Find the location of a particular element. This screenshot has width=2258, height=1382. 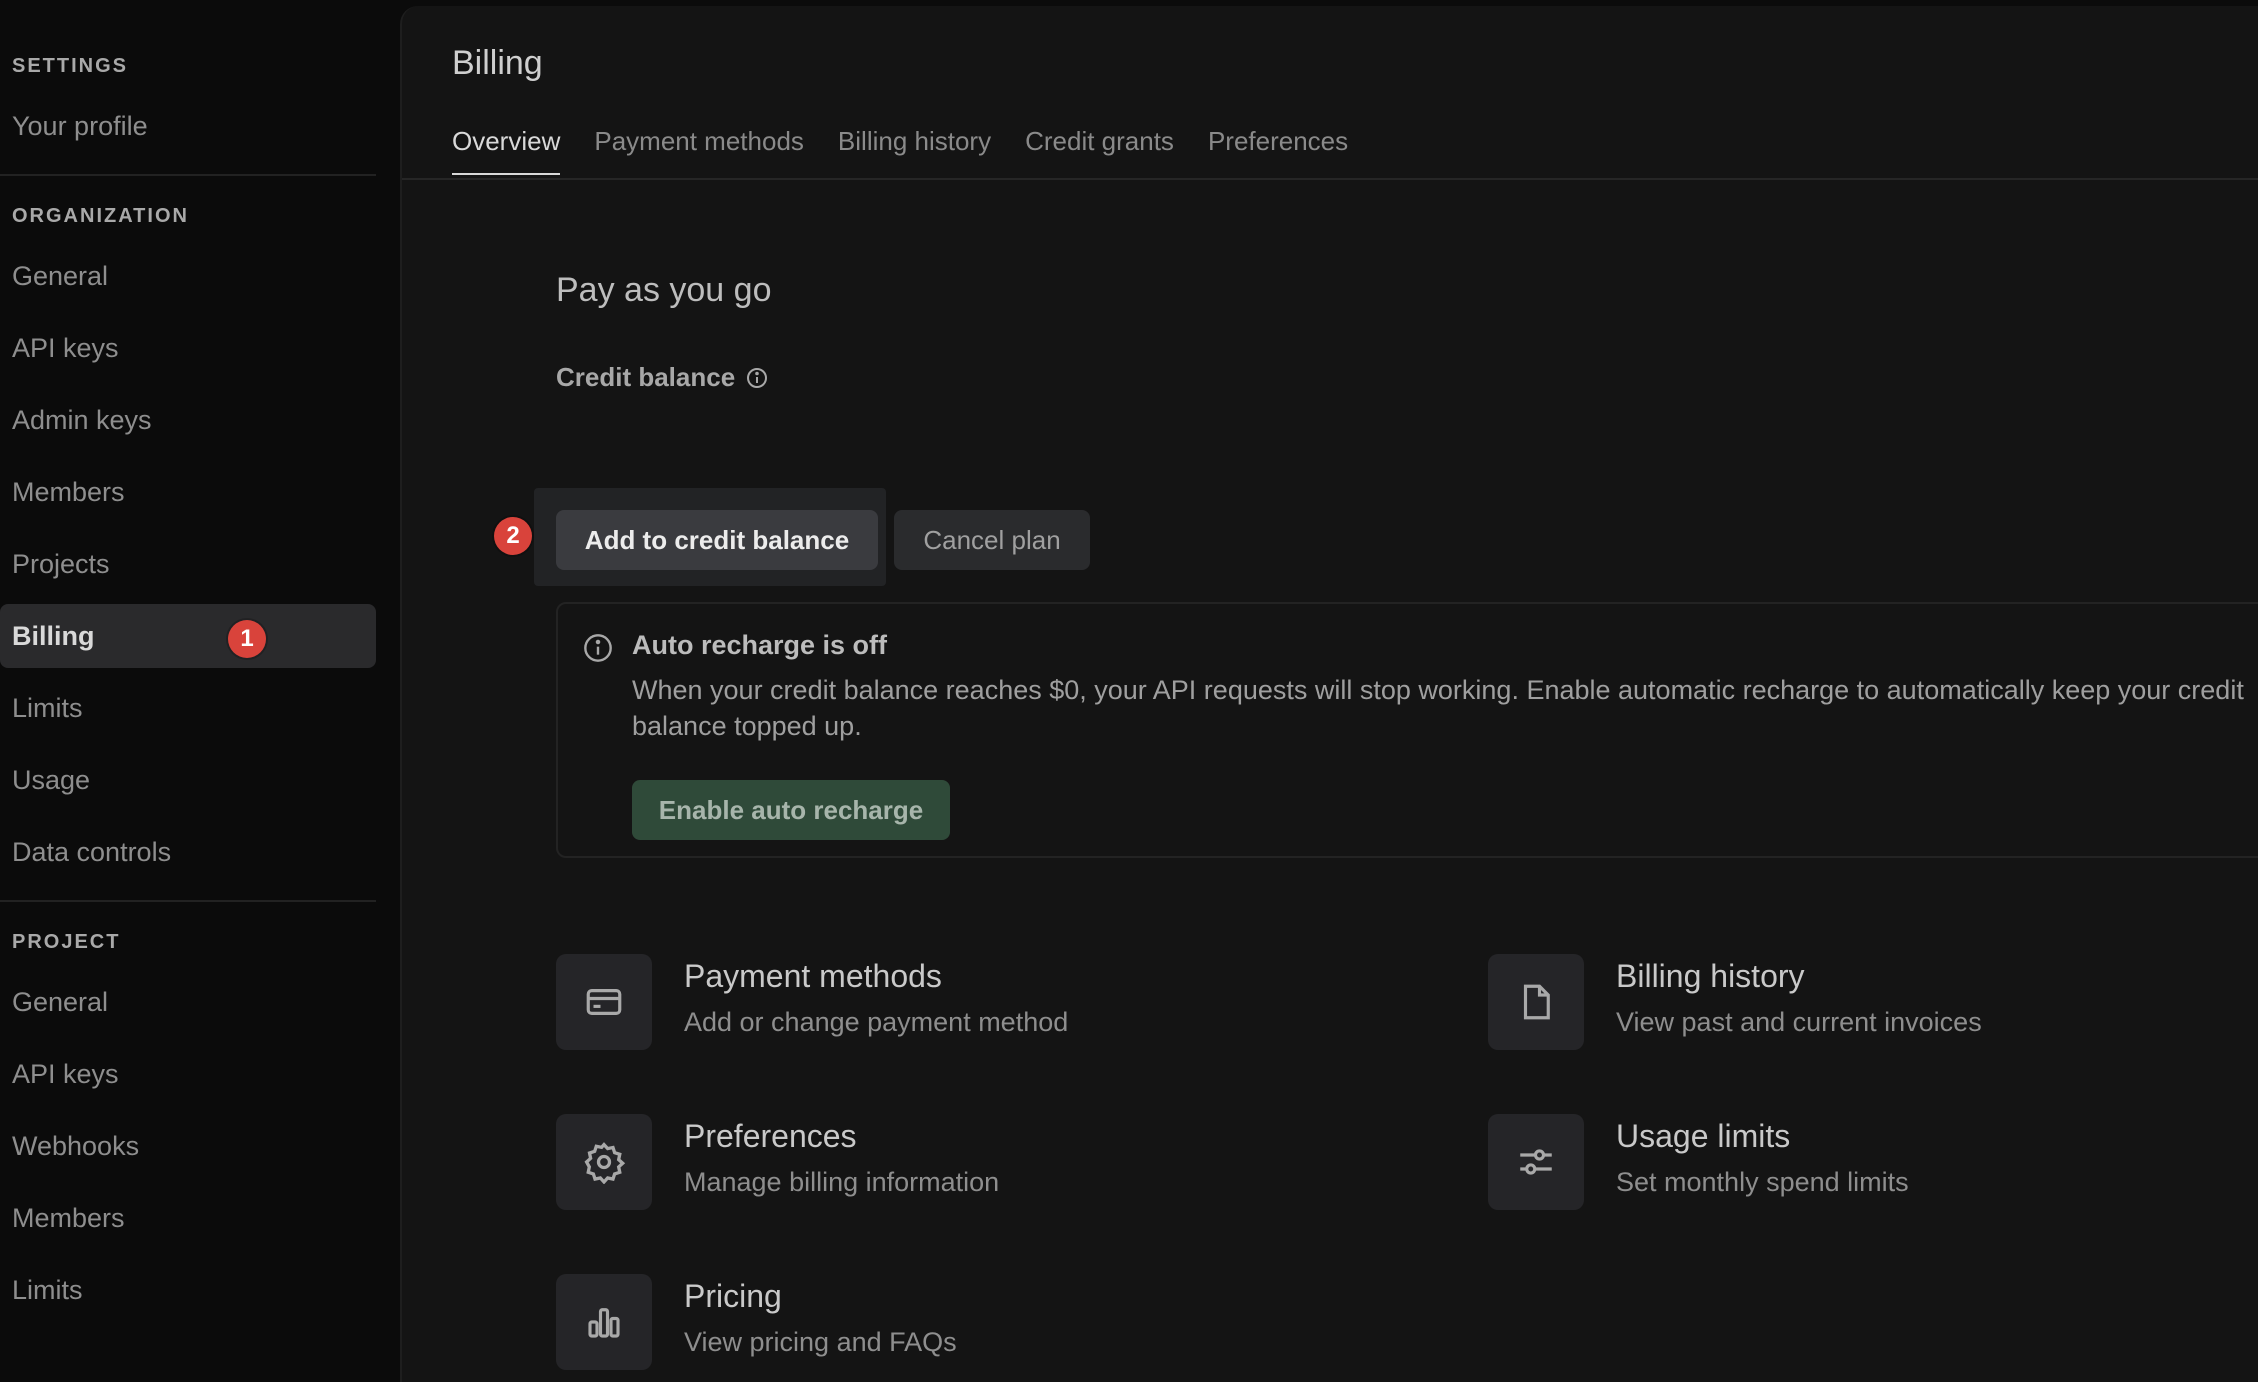

card-usage-limits: Usage limits Set monthly spend limits is located at coordinates (1698, 1162).